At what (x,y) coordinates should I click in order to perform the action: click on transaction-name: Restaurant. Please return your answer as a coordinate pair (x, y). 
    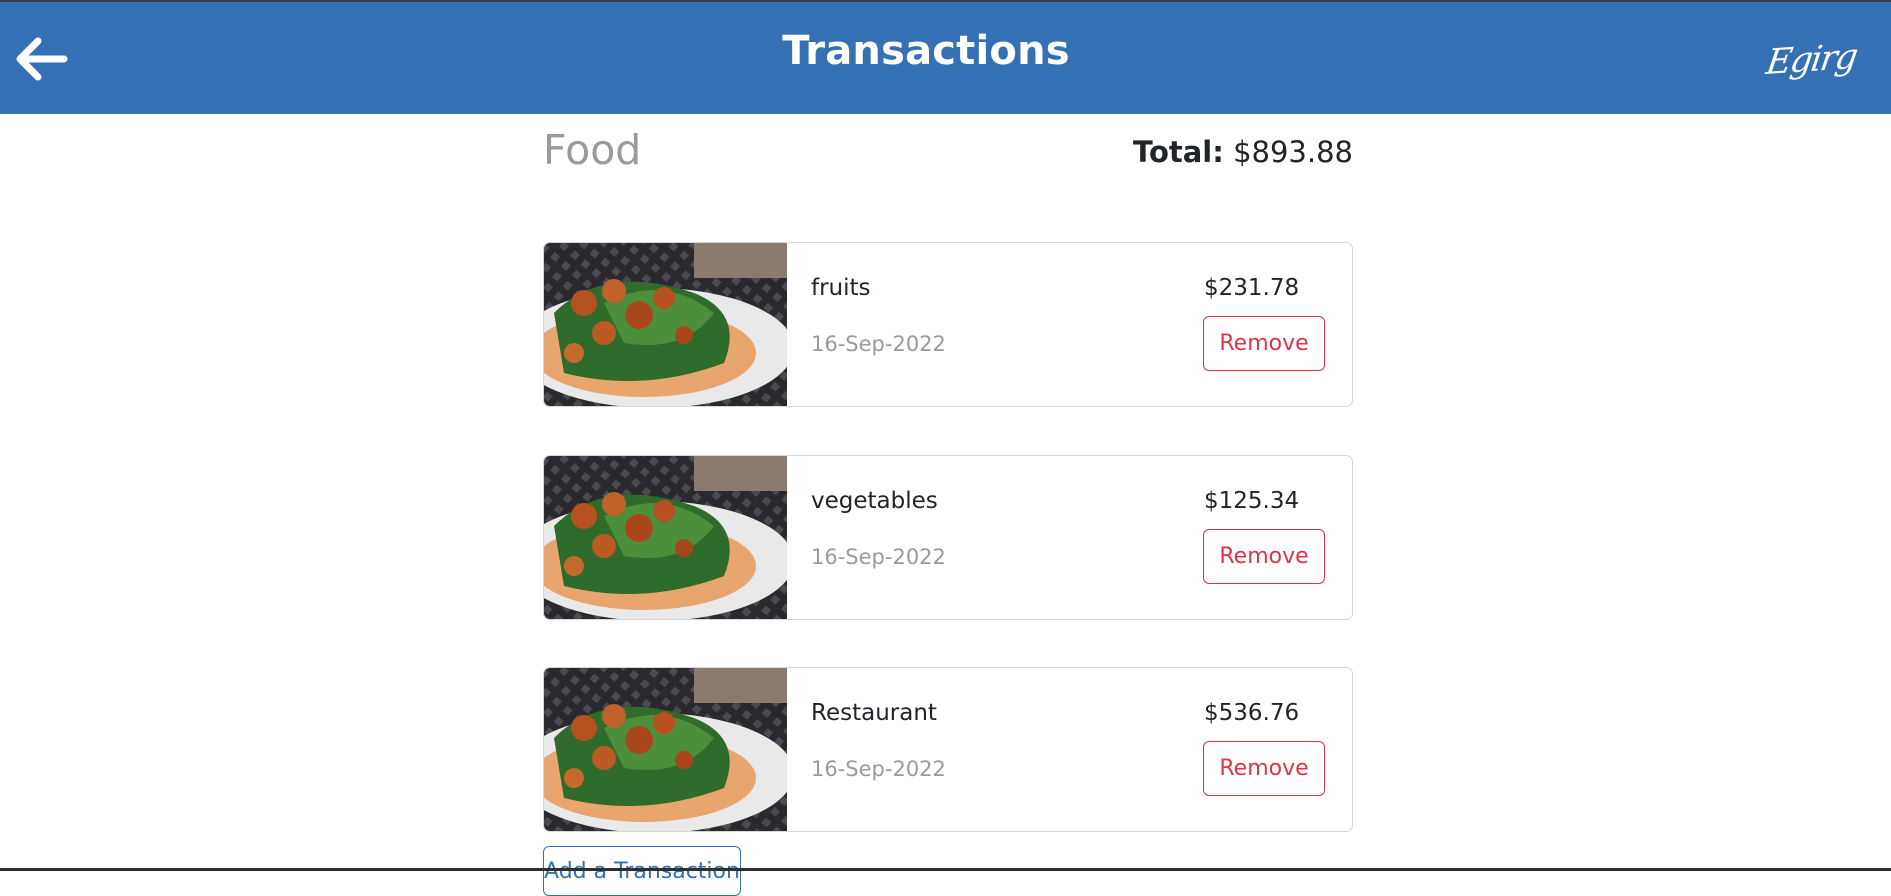
    Looking at the image, I should click on (874, 713).